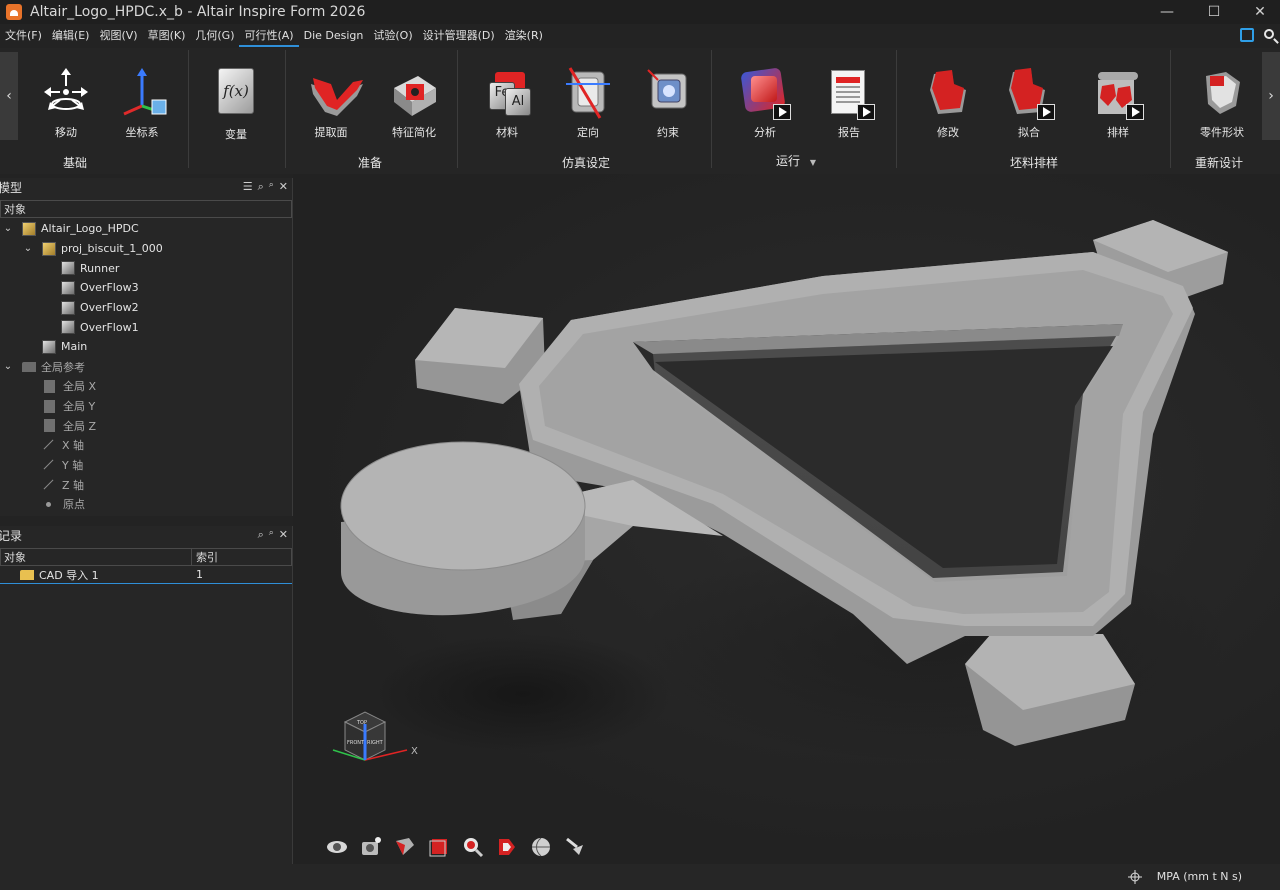 The width and height of the screenshot is (1280, 890). I want to click on viewcube-right-label: RIGHT, so click(375, 743).